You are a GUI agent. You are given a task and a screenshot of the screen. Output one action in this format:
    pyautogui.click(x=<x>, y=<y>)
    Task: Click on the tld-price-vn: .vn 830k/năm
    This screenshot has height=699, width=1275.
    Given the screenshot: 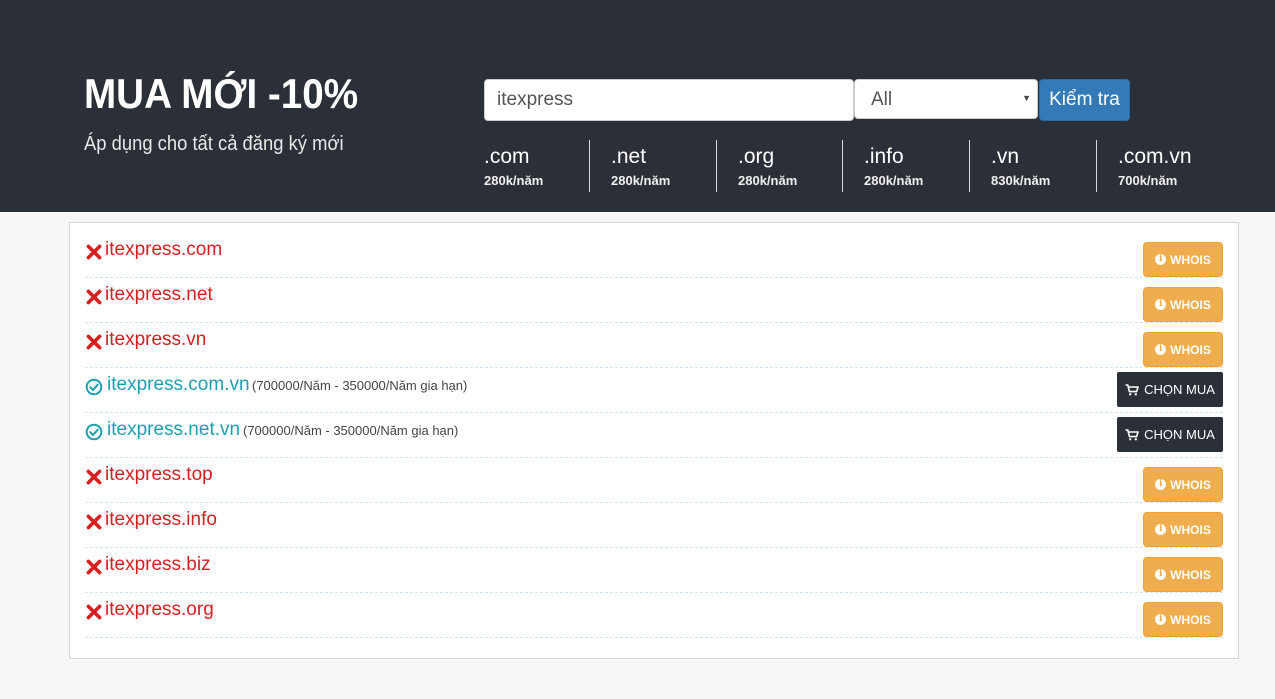 What is the action you would take?
    pyautogui.click(x=1032, y=166)
    